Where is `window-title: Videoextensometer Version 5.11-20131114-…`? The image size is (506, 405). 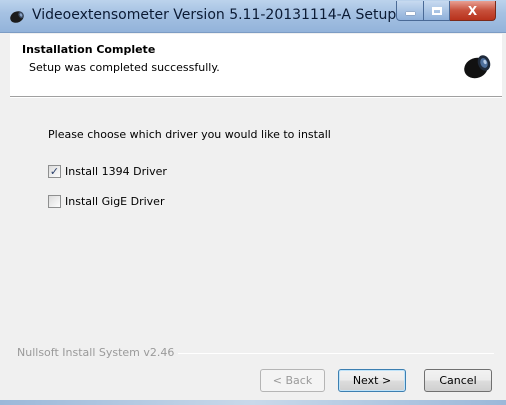 window-title: Videoextensometer Version 5.11-20131114-… is located at coordinates (214, 15).